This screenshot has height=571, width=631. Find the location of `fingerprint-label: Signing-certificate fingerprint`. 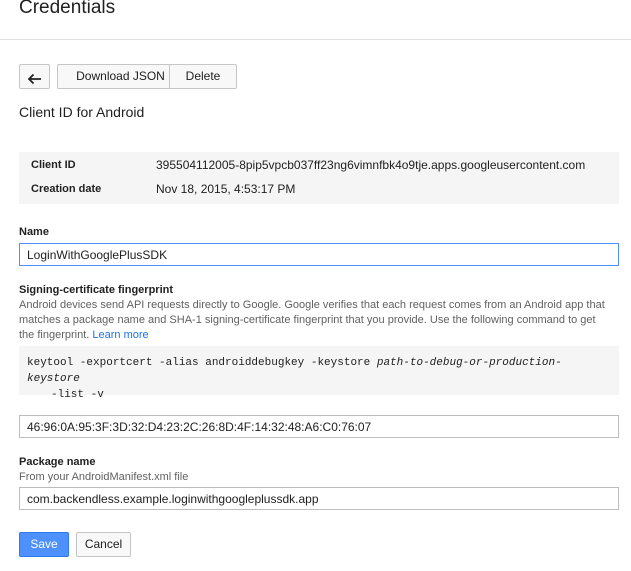

fingerprint-label: Signing-certificate fingerprint is located at coordinates (96, 290).